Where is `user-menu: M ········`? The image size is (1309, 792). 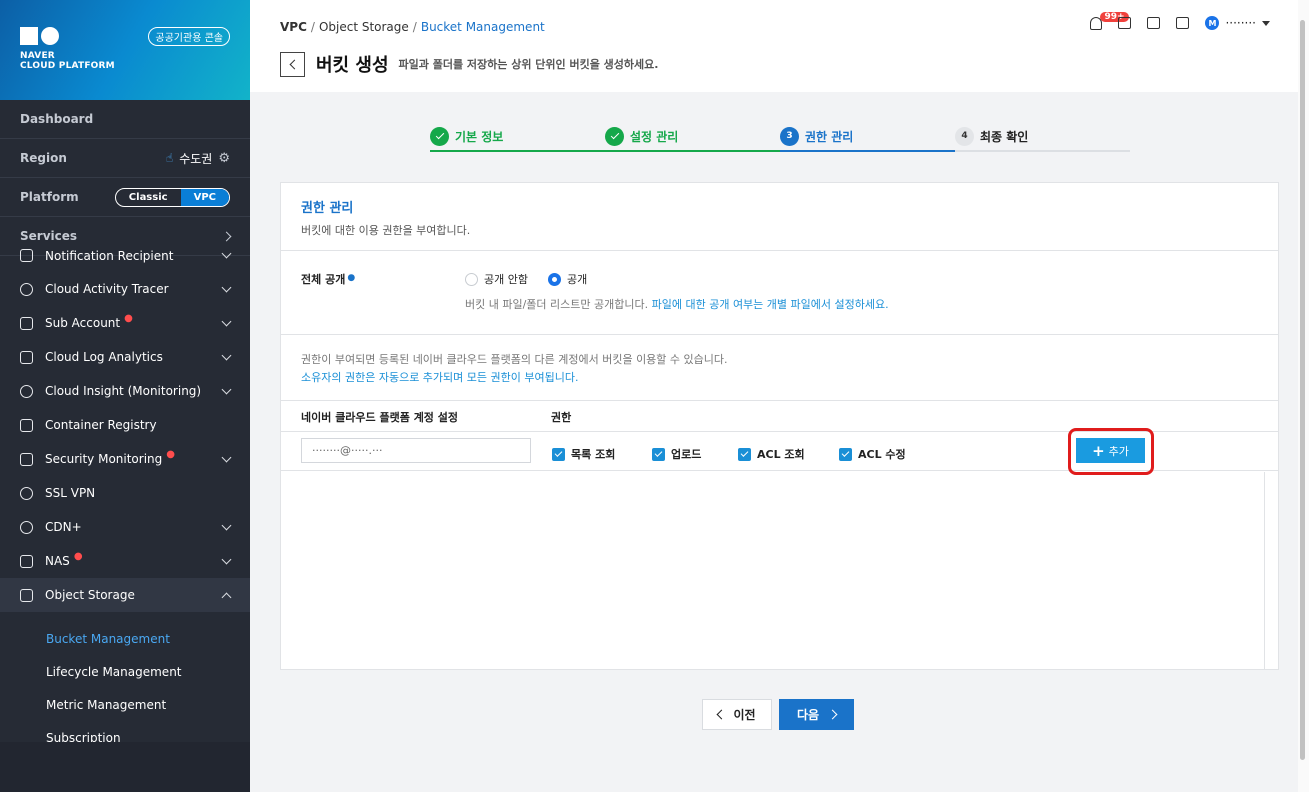
user-menu: M ········ is located at coordinates (1237, 23).